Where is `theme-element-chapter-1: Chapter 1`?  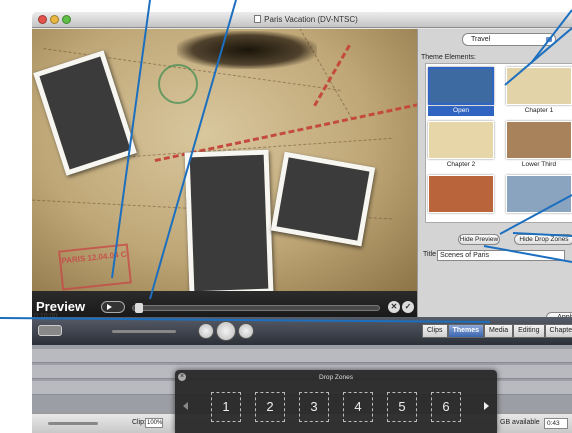
theme-element-chapter-1: Chapter 1 is located at coordinates (539, 91).